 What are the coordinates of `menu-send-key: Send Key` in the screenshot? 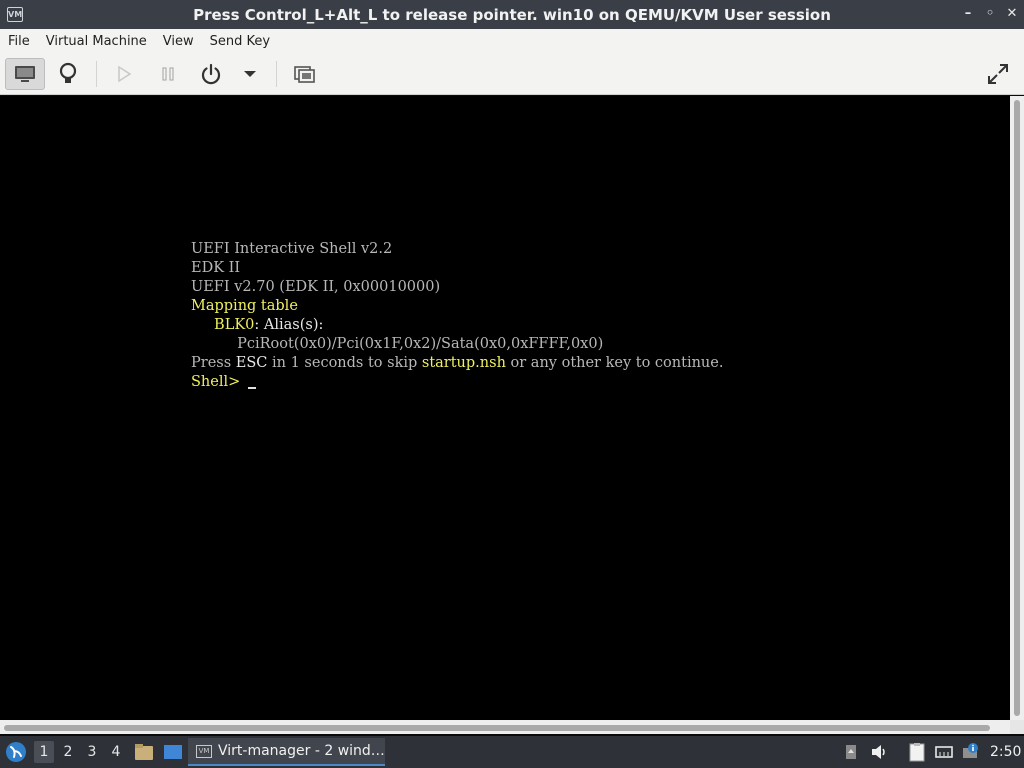 It's located at (240, 41).